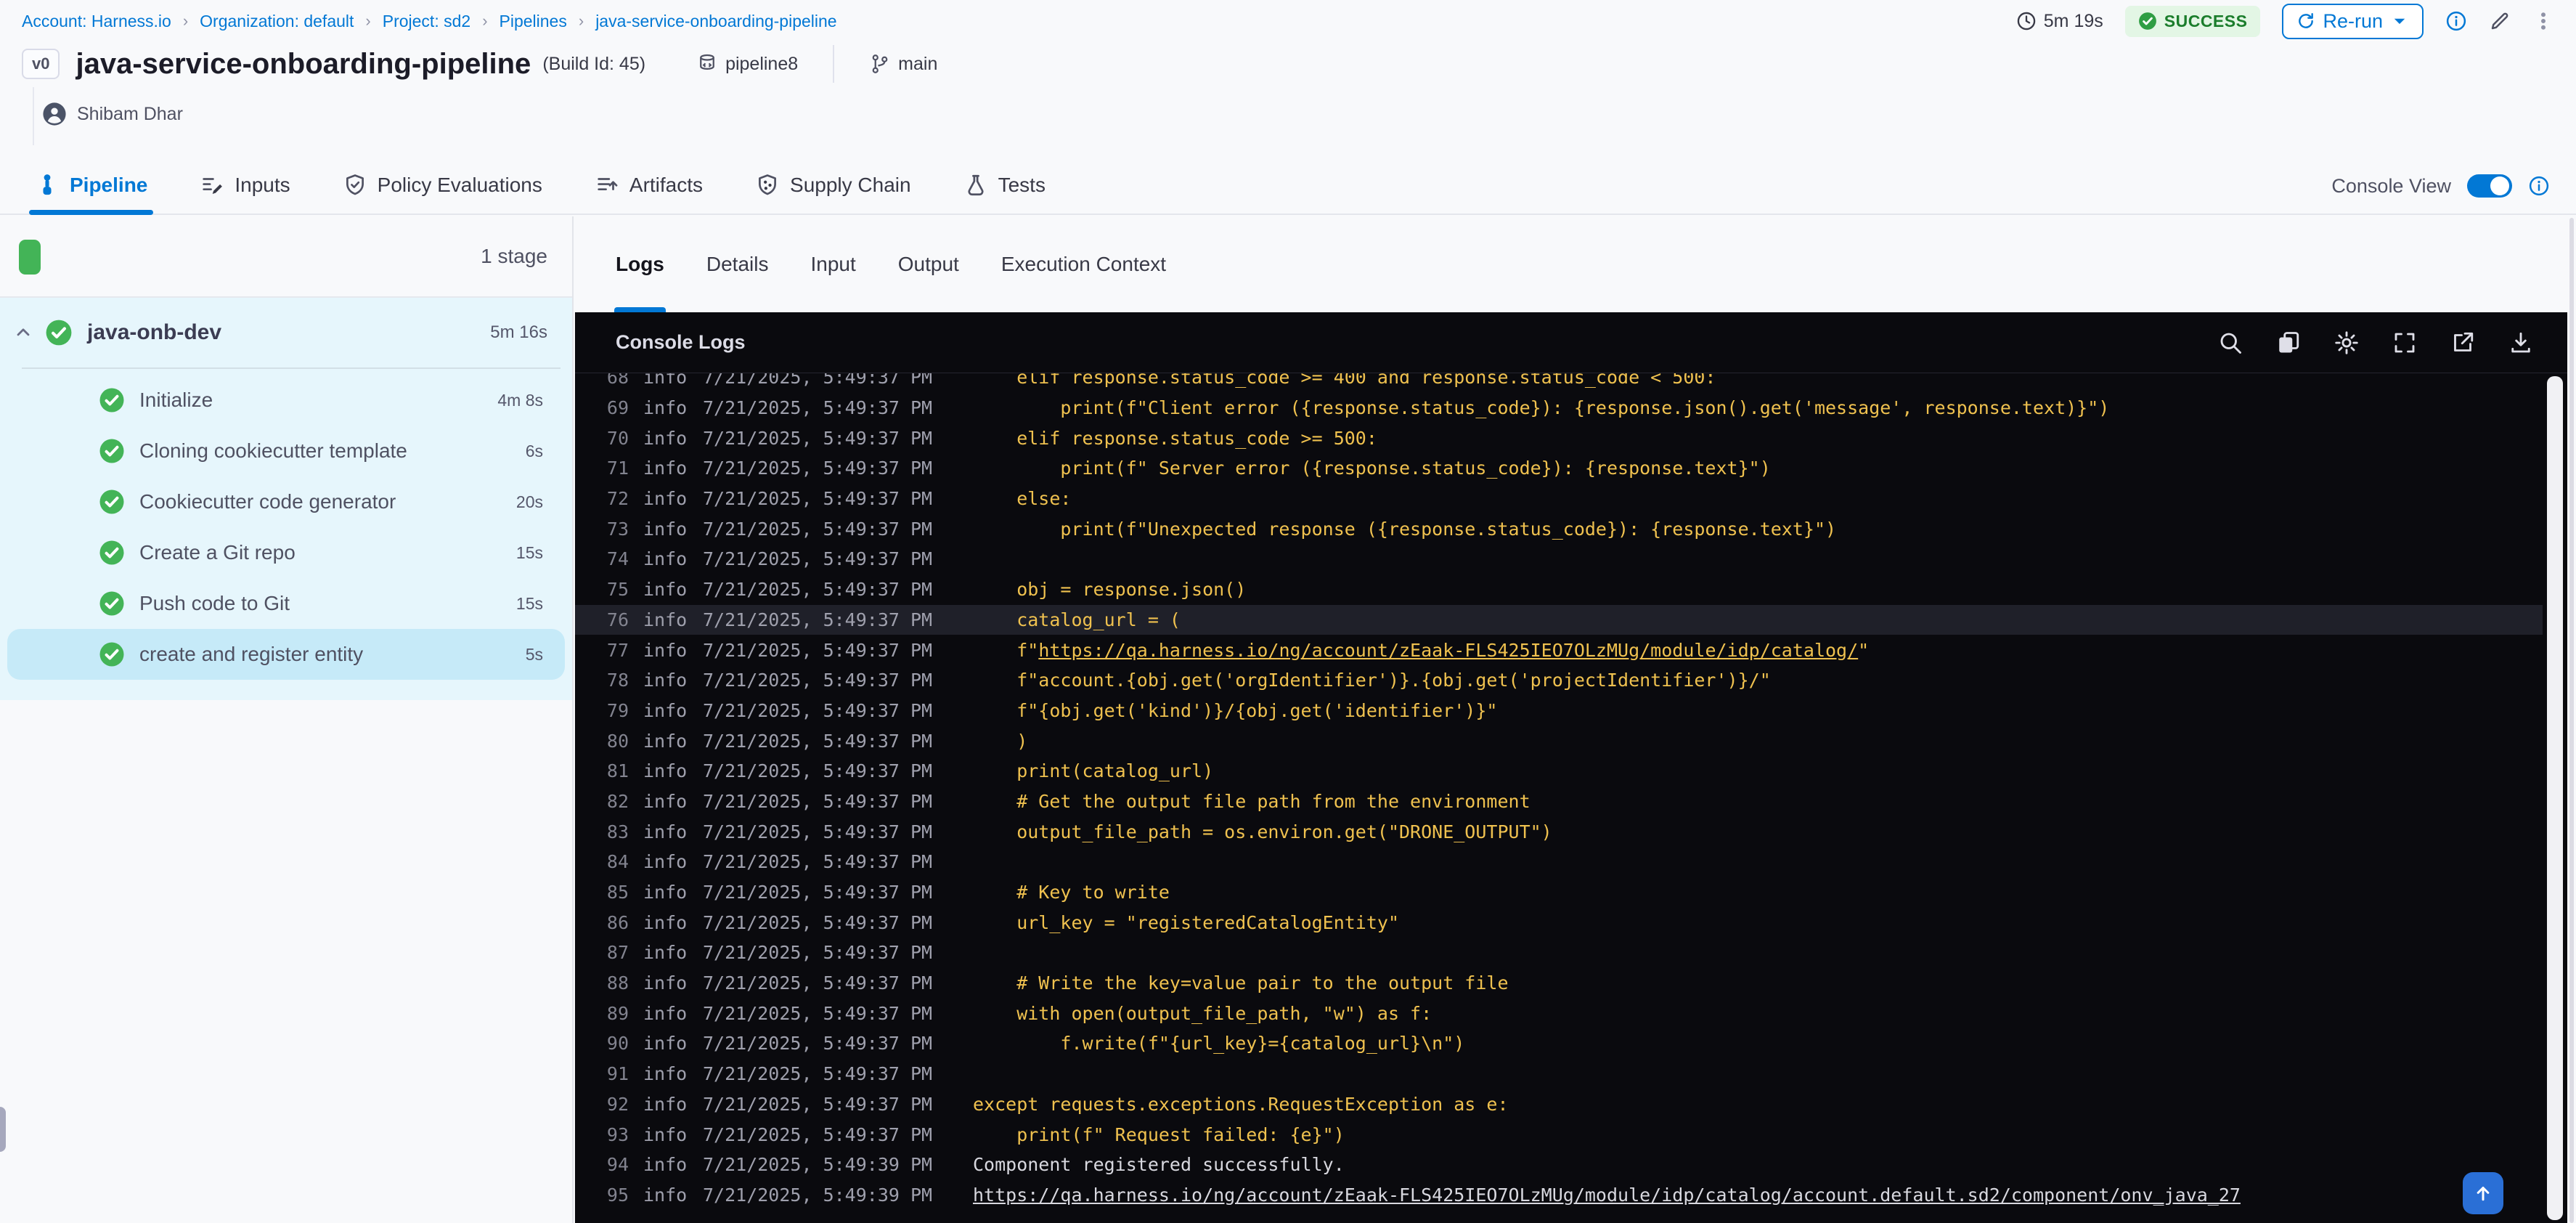 This screenshot has width=2576, height=1223. I want to click on download-icon, so click(2521, 343).